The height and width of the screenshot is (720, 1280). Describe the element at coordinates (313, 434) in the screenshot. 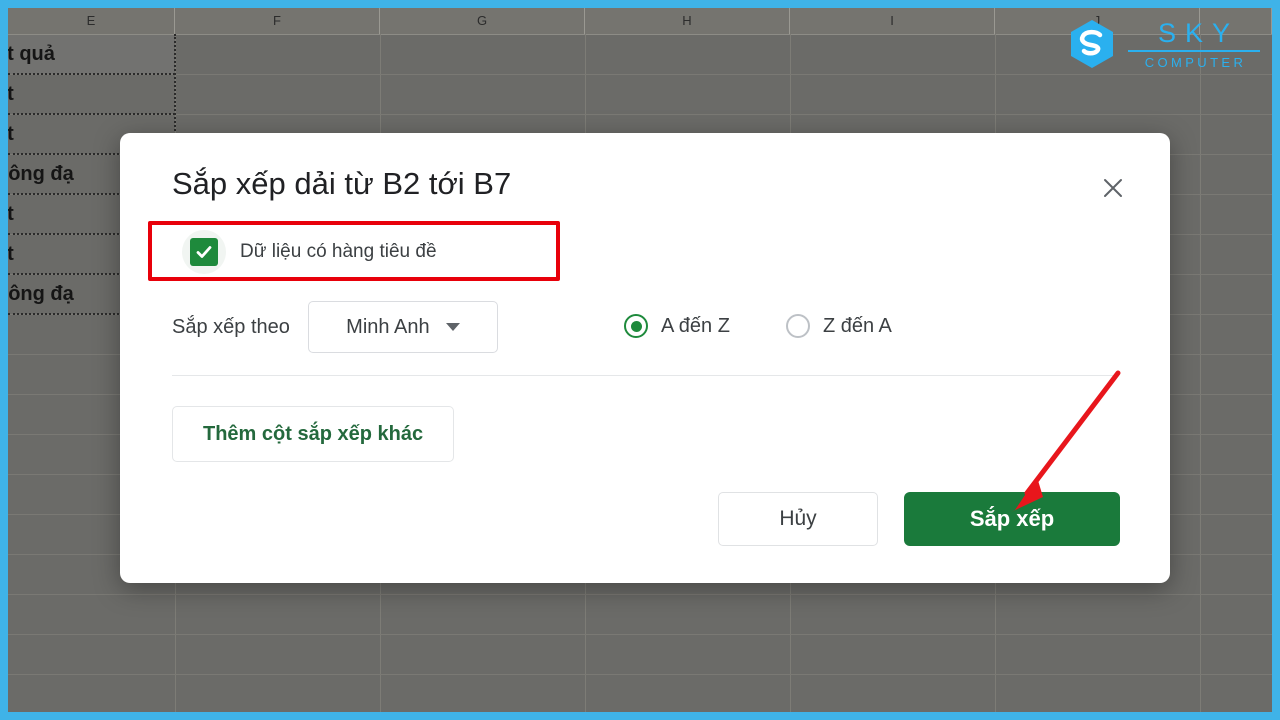

I see `add-sort-column-button: Thêm cột sắp xếp khác` at that location.